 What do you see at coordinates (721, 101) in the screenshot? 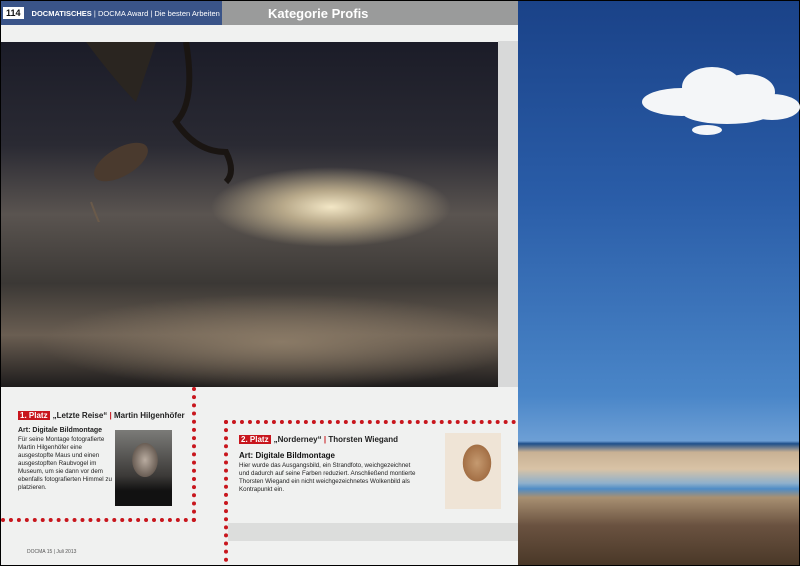
I see `cloud-illustration` at bounding box center [721, 101].